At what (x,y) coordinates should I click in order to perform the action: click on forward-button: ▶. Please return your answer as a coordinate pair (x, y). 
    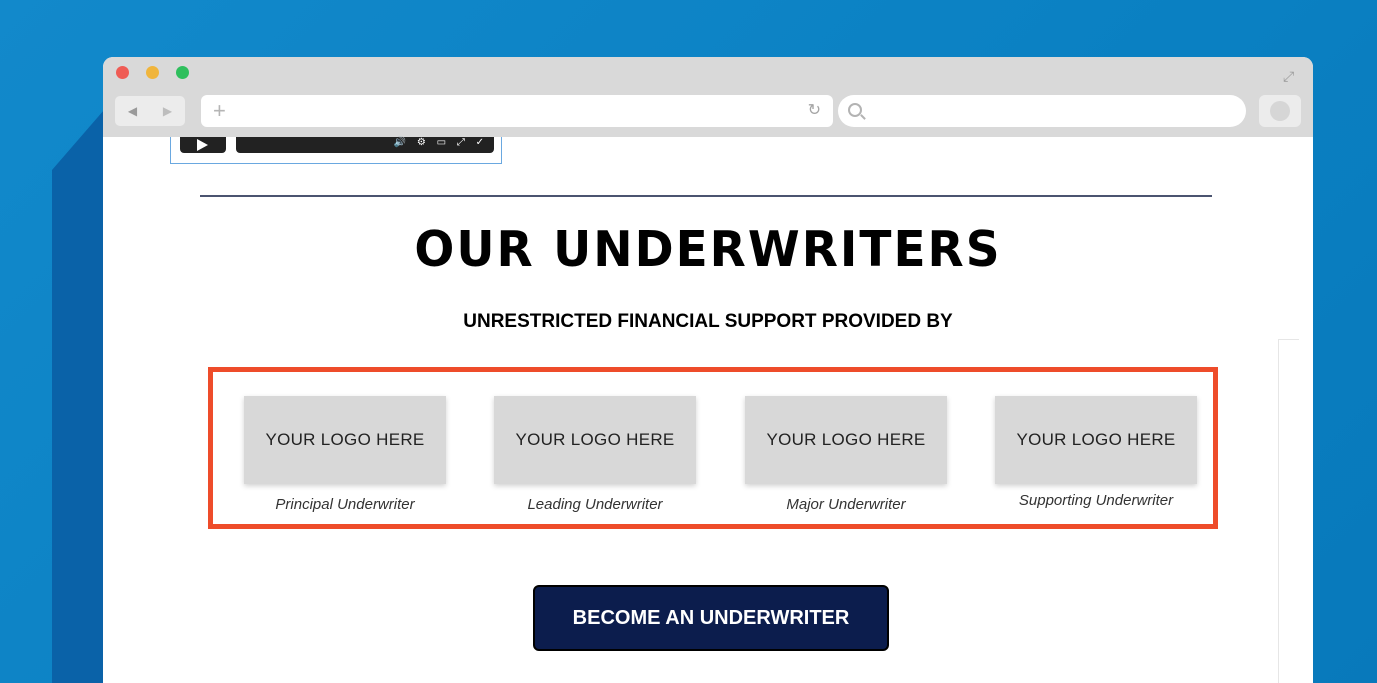
    Looking at the image, I should click on (167, 111).